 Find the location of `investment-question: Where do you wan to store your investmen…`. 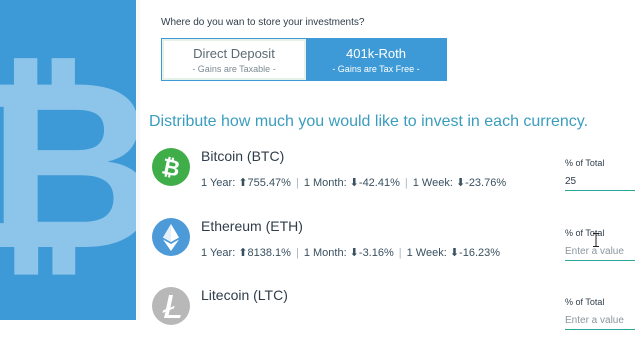

investment-question: Where do you wan to store your investmen… is located at coordinates (263, 22).